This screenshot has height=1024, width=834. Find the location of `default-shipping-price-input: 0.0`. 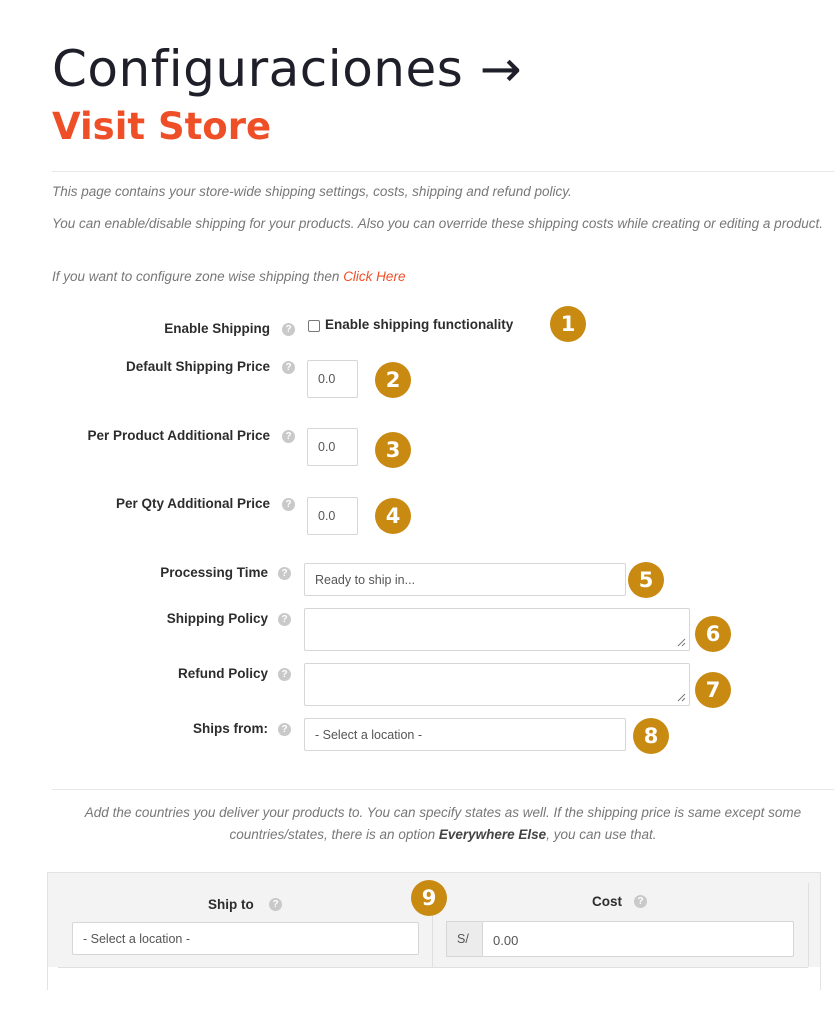

default-shipping-price-input: 0.0 is located at coordinates (332, 379).